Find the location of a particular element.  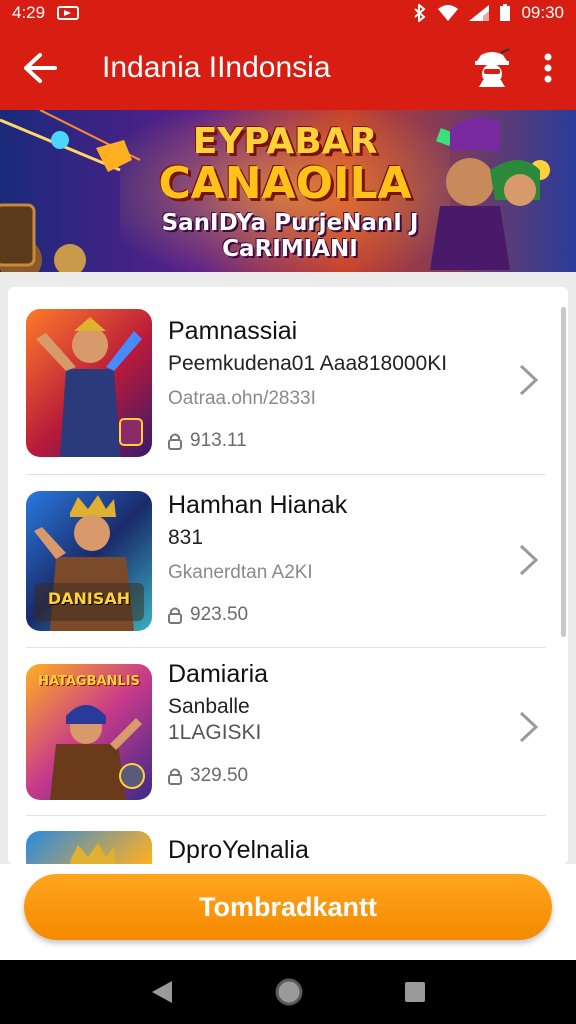

status-time: 4:29 is located at coordinates (29, 12).